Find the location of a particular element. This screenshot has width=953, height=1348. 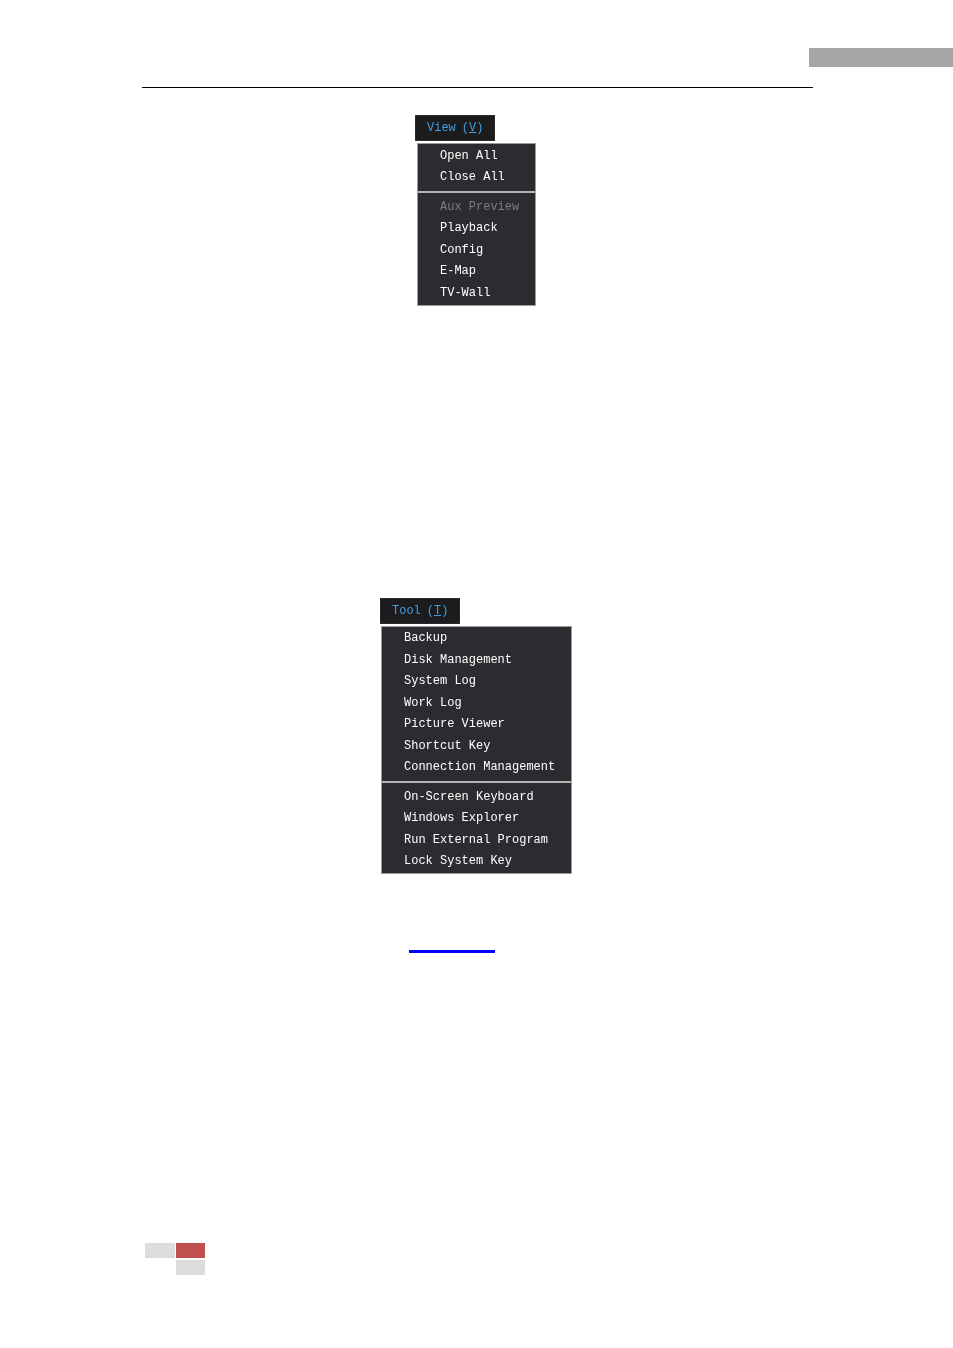

menu-title-button: Tool (T) is located at coordinates (420, 610).